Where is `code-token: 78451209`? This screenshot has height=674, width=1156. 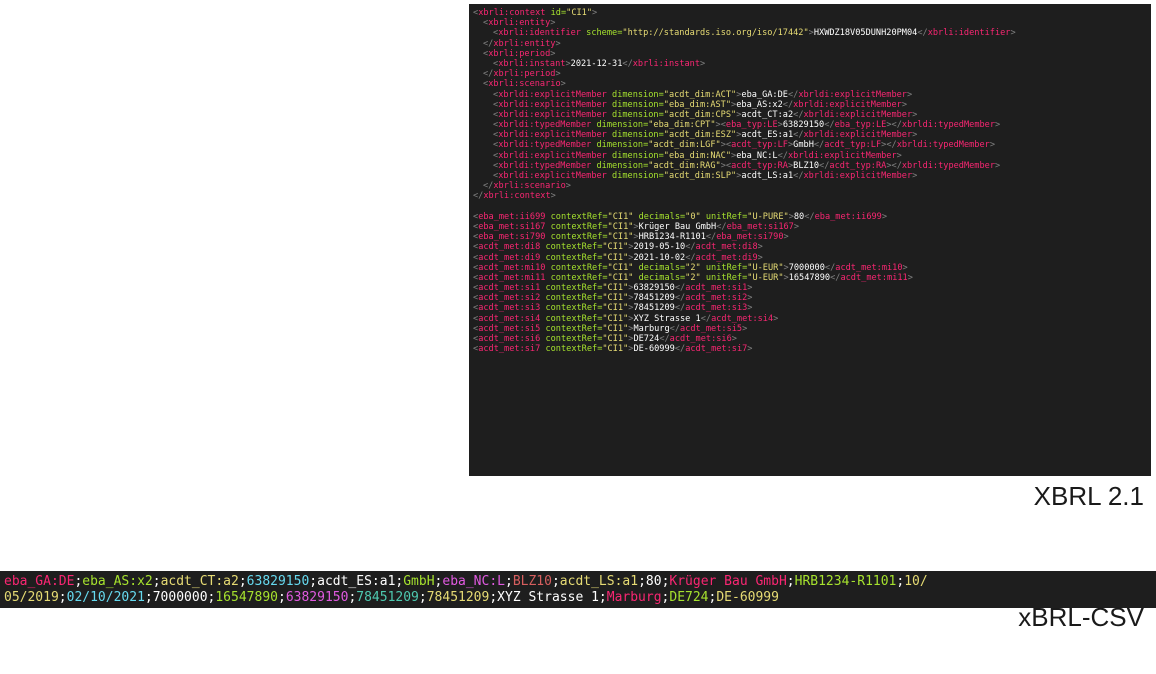
code-token: 78451209 is located at coordinates (654, 308).